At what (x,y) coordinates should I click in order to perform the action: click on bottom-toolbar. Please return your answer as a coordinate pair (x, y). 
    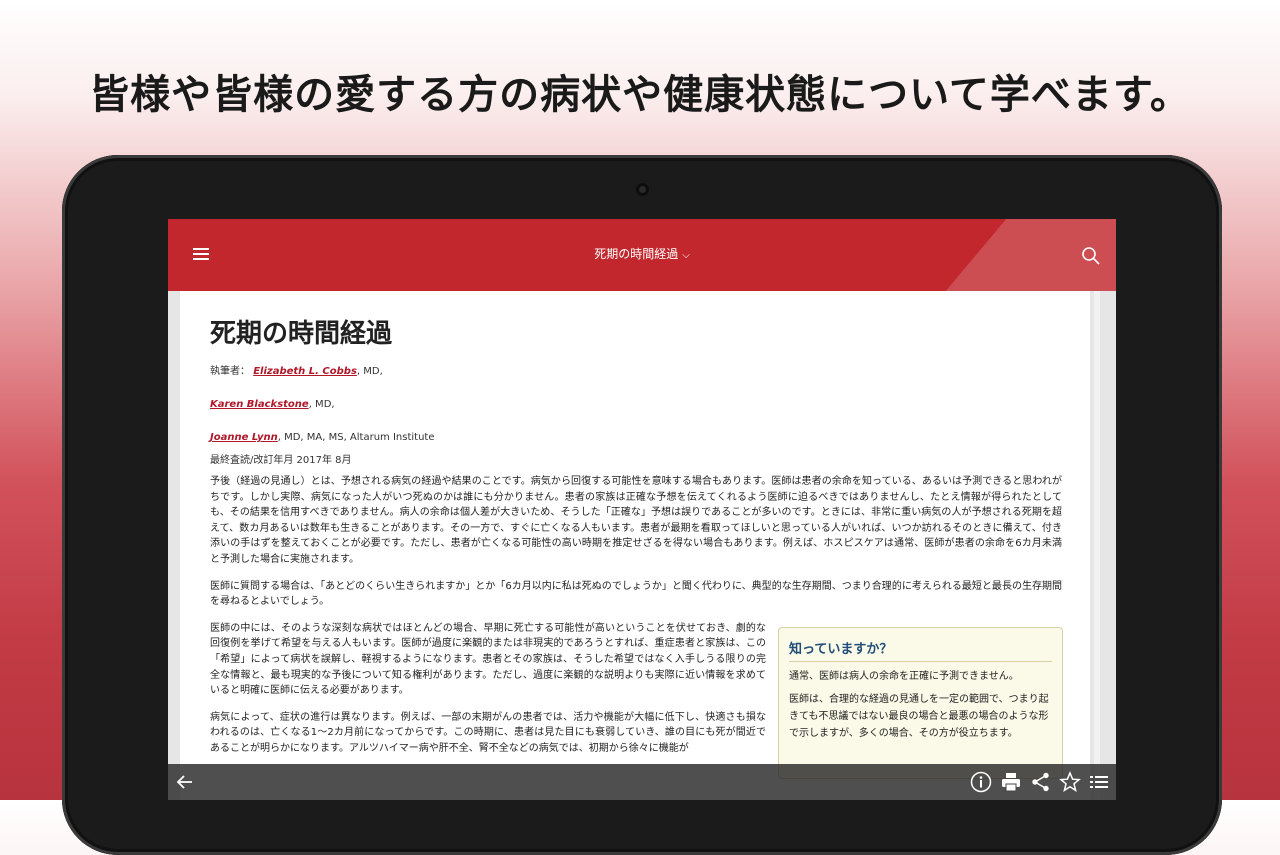
    Looking at the image, I should click on (642, 782).